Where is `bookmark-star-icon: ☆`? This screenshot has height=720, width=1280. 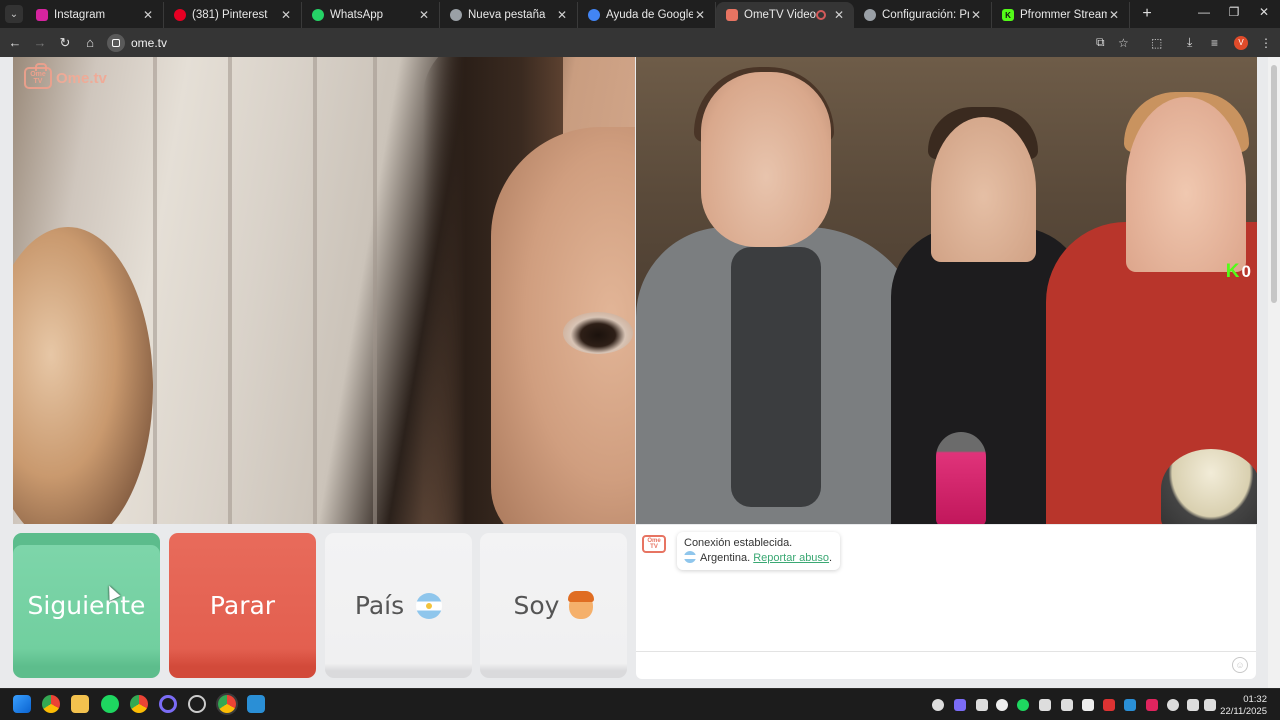
bookmark-star-icon: ☆ is located at coordinates (1123, 42).